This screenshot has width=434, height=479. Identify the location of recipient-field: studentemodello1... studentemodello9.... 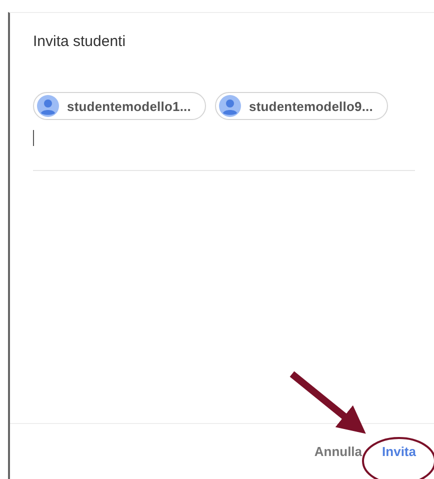
(224, 131).